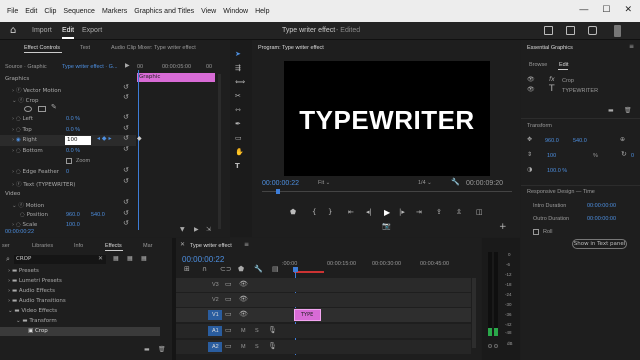  What do you see at coordinates (241, 269) in the screenshot?
I see `add-marker-icon: ⬟` at bounding box center [241, 269].